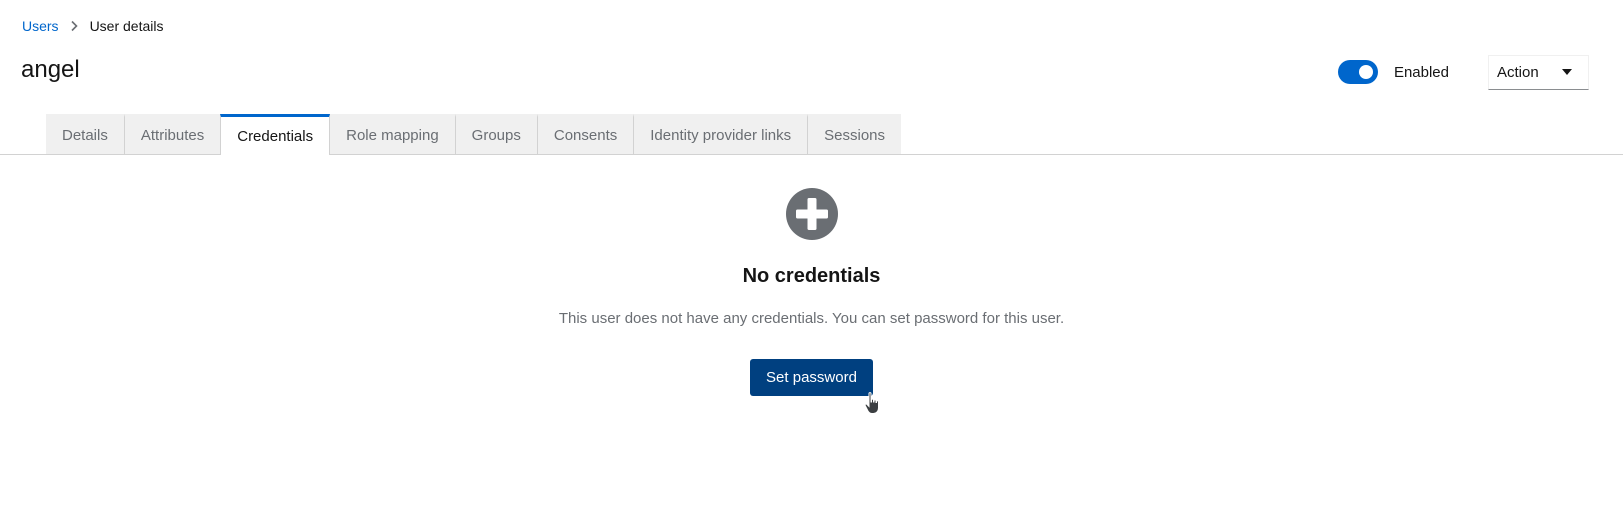 The image size is (1623, 519). I want to click on tab-groups: Groups, so click(496, 134).